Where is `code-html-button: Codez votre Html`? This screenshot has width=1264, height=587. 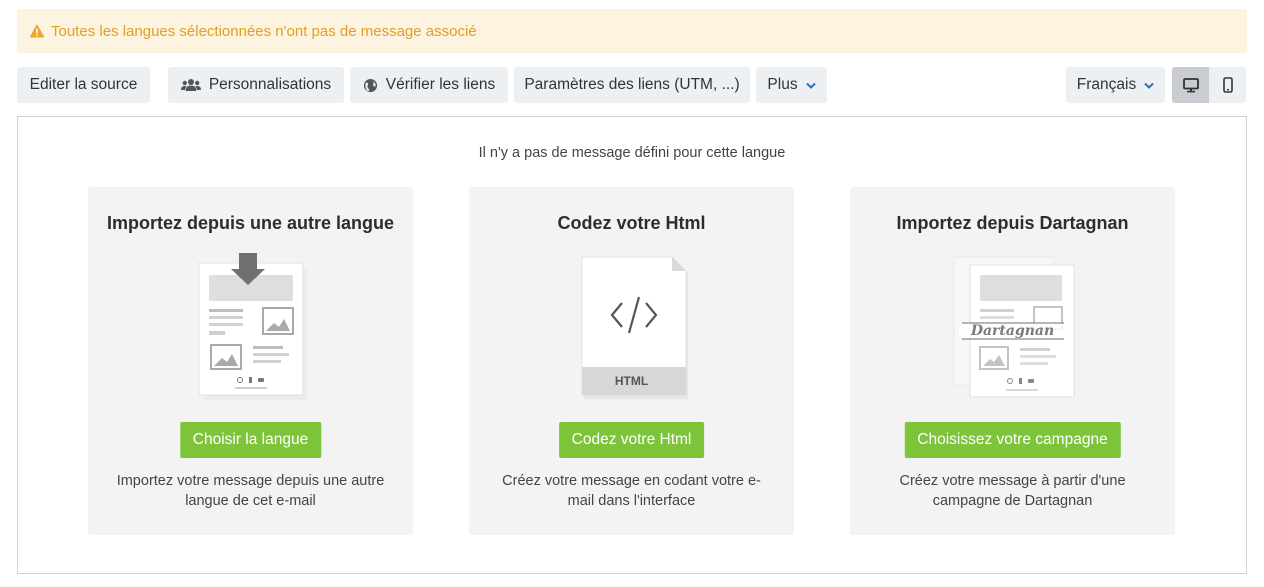
code-html-button: Codez votre Html is located at coordinates (631, 440).